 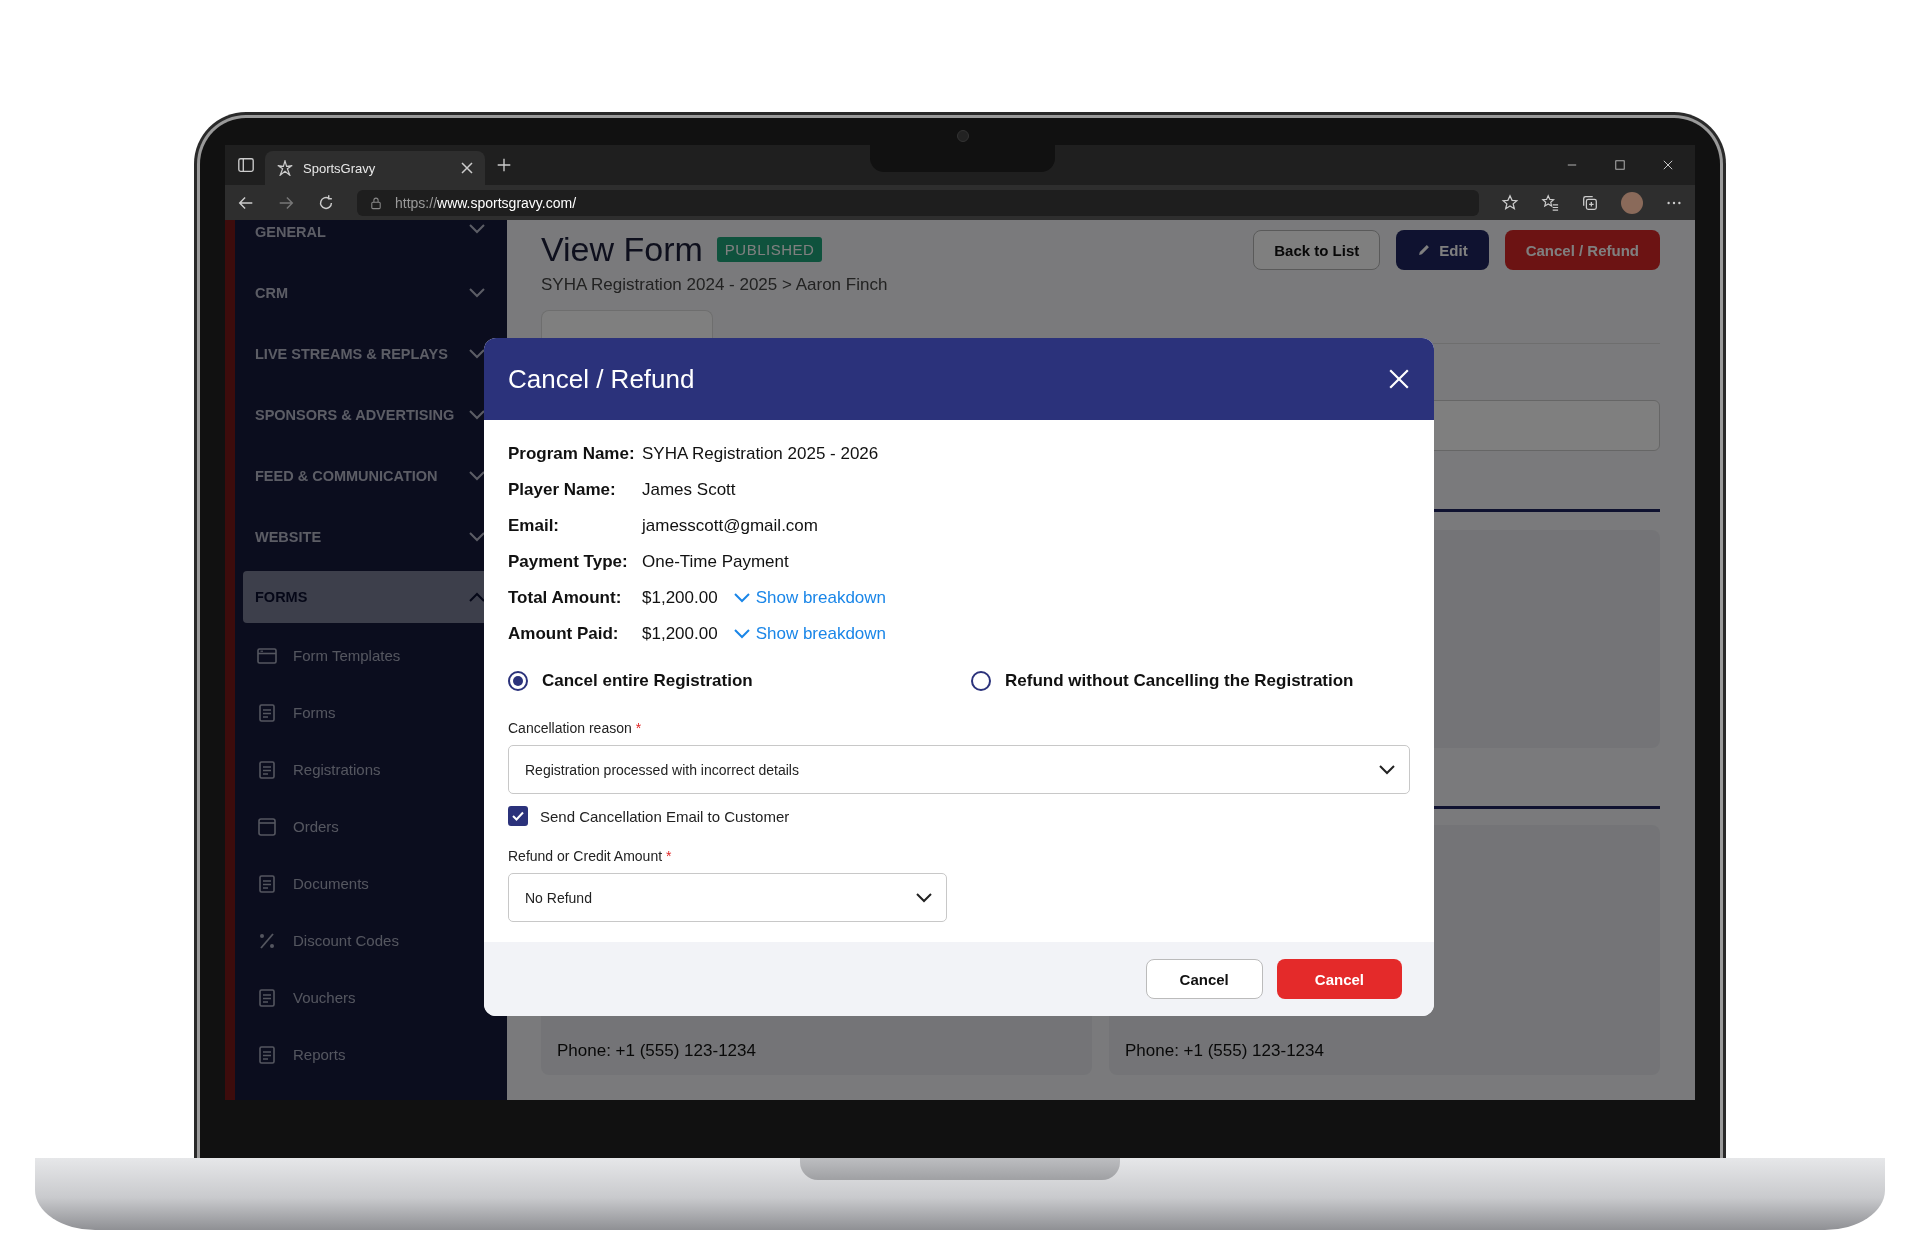 I want to click on field-value: One-Time Payment, so click(x=715, y=562).